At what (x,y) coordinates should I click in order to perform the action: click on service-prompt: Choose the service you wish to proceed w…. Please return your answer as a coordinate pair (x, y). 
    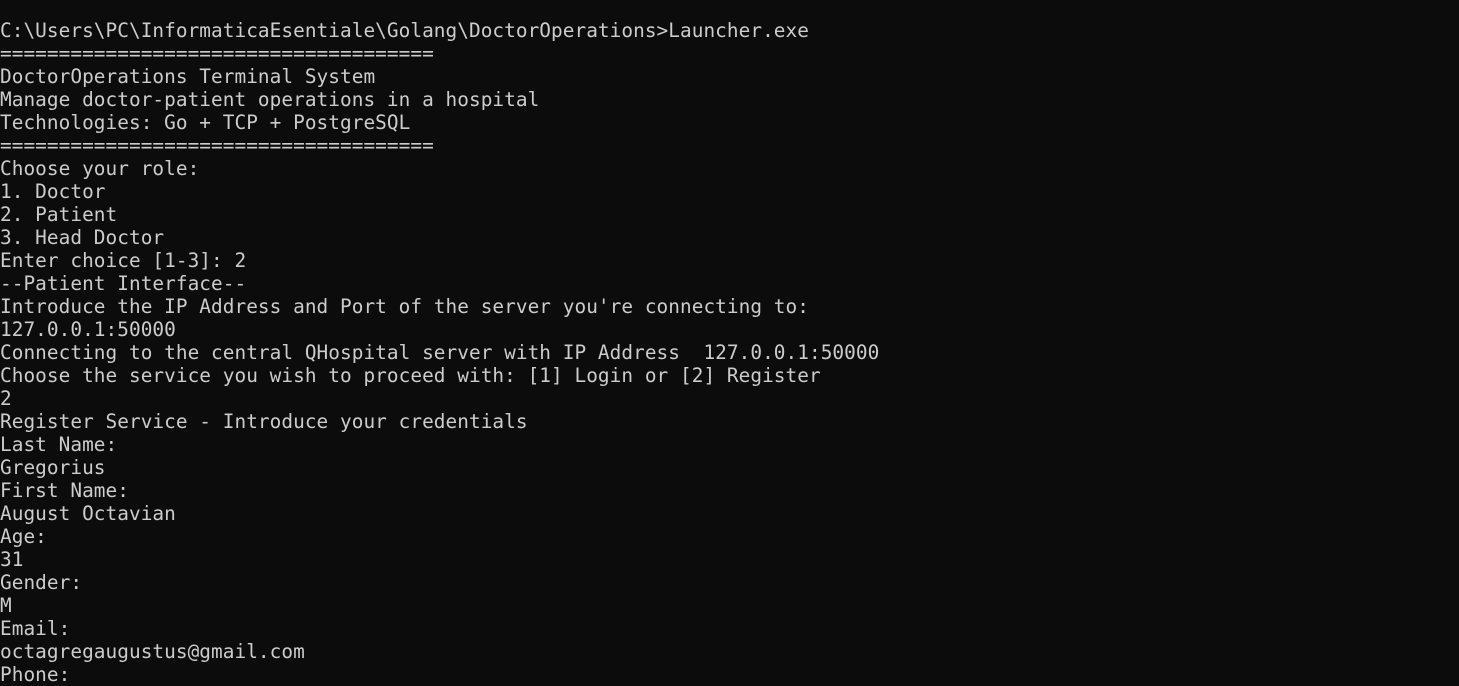
    Looking at the image, I should click on (410, 375).